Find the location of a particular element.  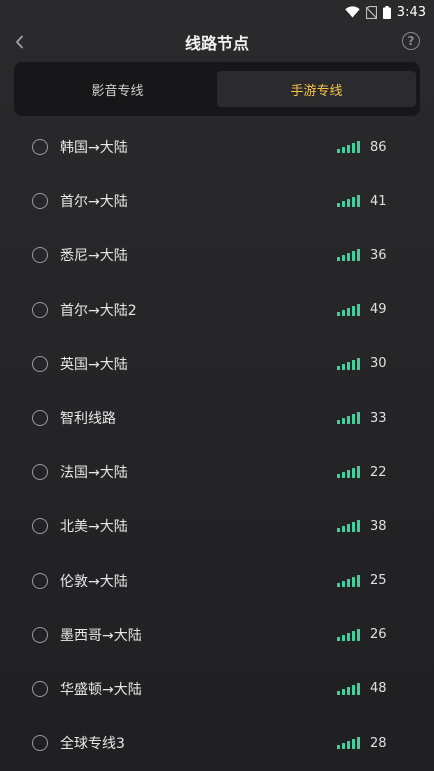

route-item: 墨西哥→大陆 26 is located at coordinates (217, 635).